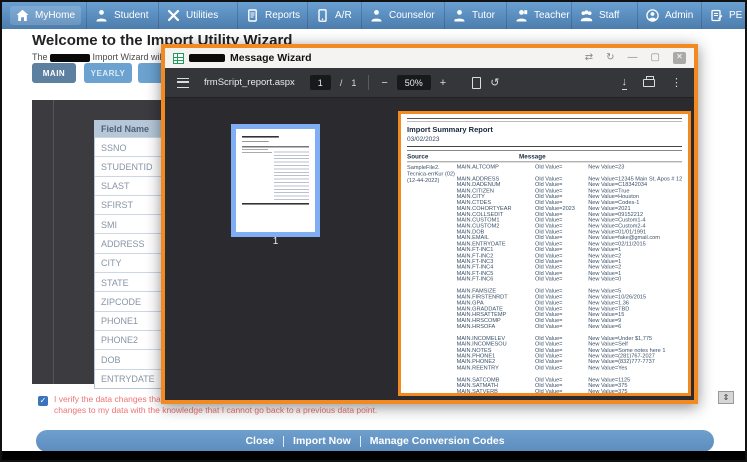 The width and height of the screenshot is (747, 462). I want to click on thumbnail-page-preview, so click(275, 170).